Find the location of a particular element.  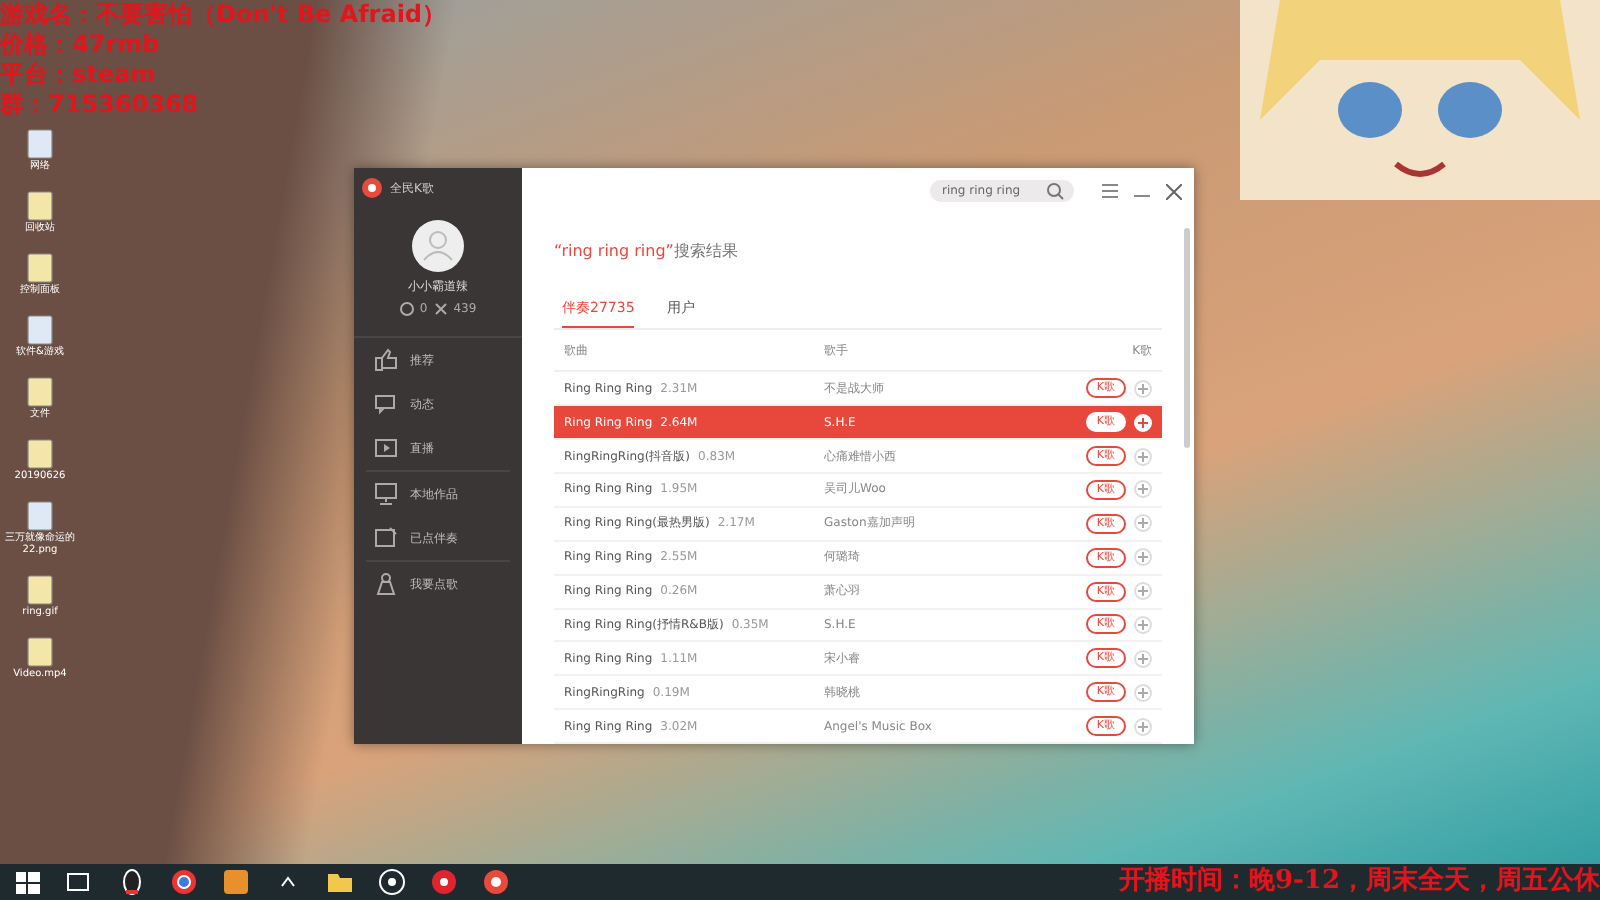

stream-info-text: 游戏名：不要害怕（Don't Be Afraid） is located at coordinates (223, 15).